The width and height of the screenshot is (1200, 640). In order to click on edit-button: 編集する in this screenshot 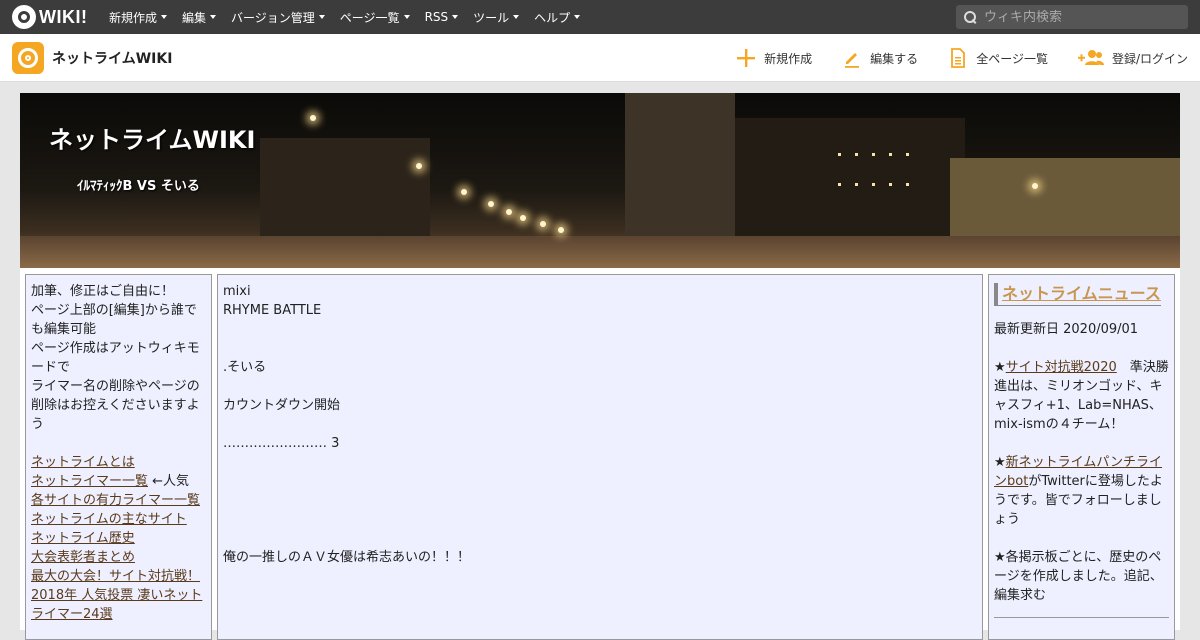, I will do `click(880, 58)`.